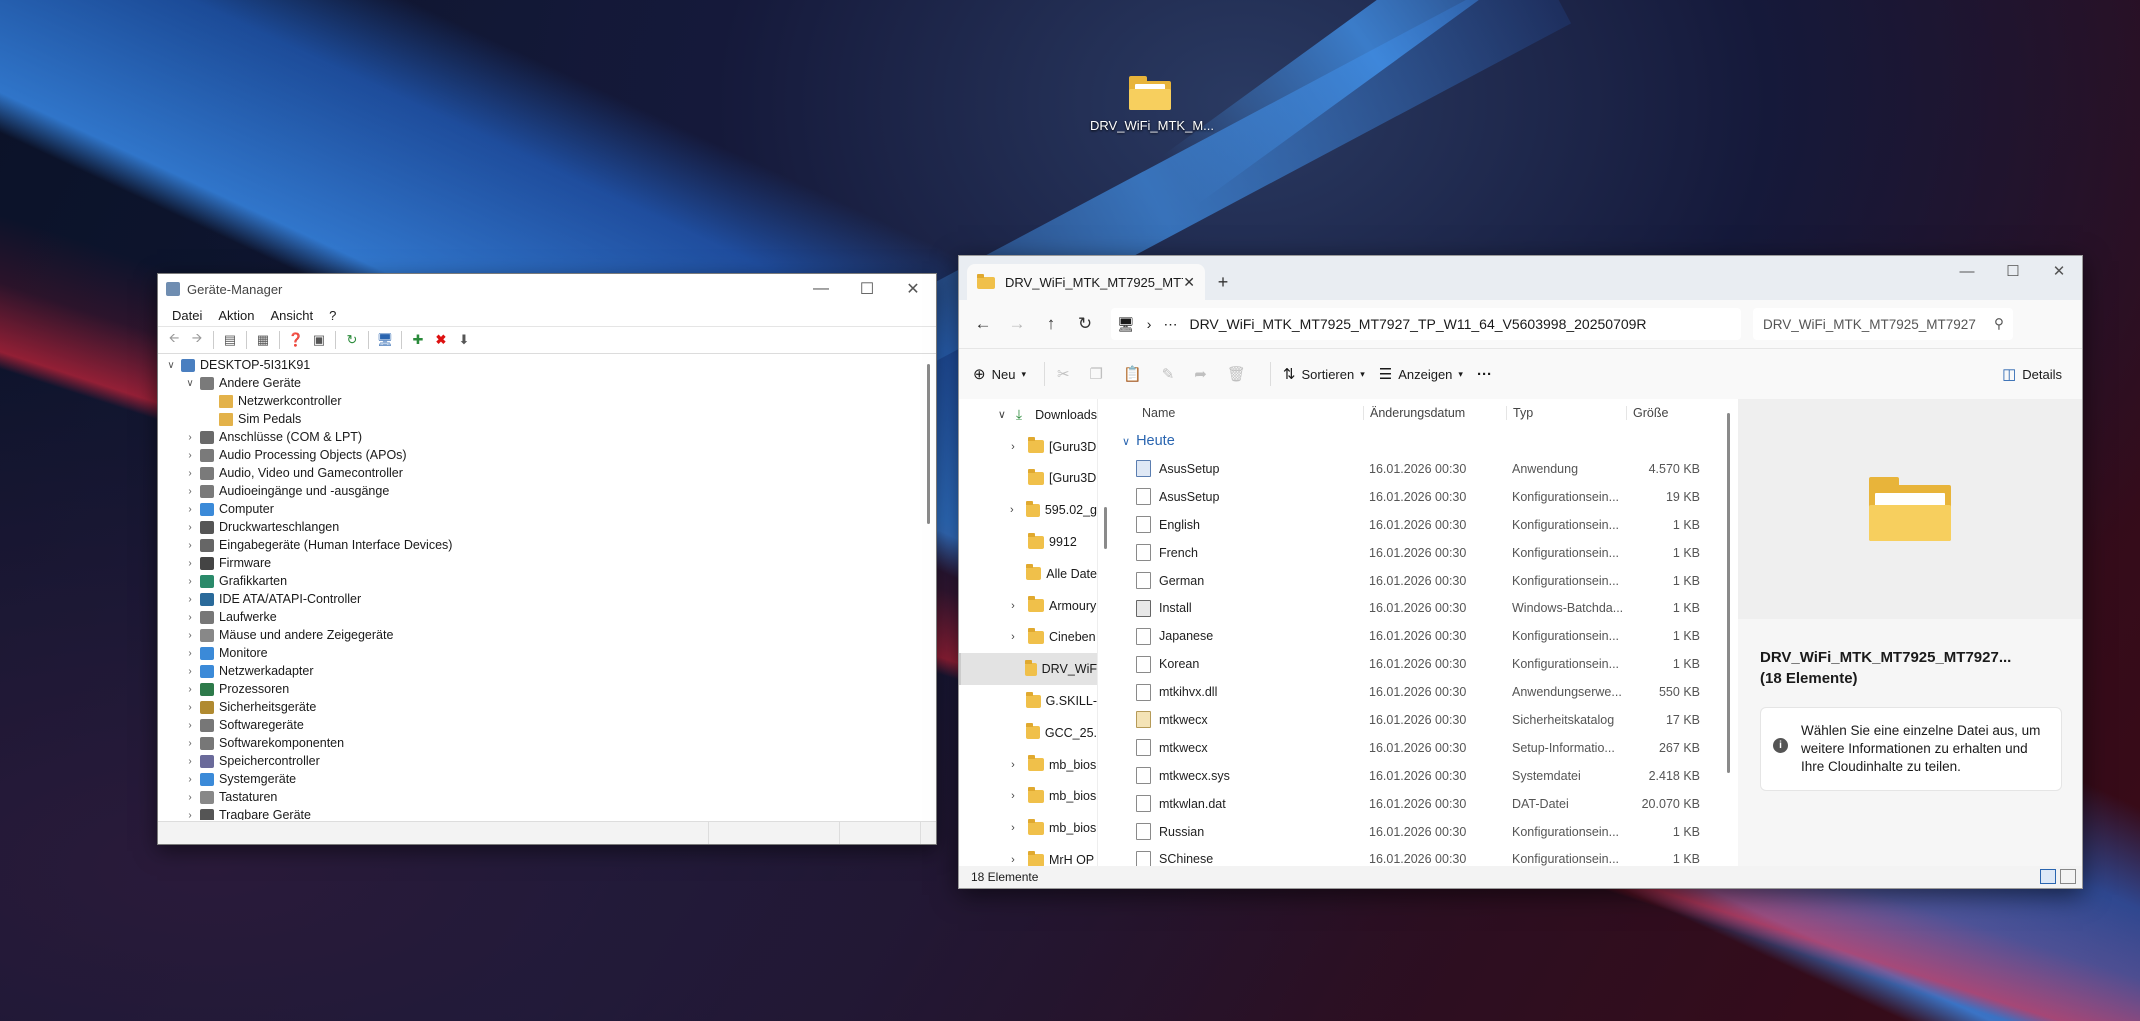 The height and width of the screenshot is (1021, 2140). I want to click on up-arrow-icon: ↑, so click(1051, 324).